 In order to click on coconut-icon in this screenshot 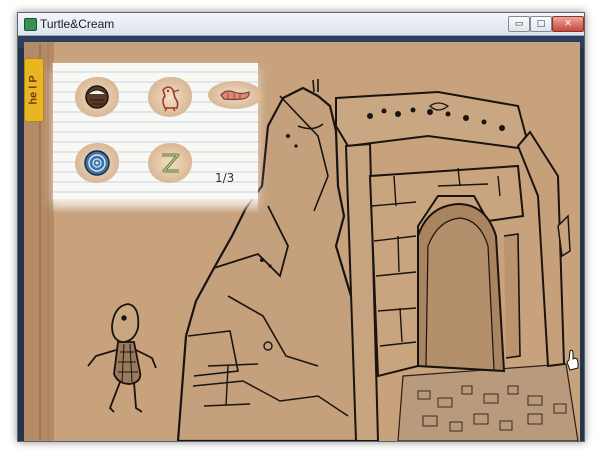, I will do `click(97, 97)`.